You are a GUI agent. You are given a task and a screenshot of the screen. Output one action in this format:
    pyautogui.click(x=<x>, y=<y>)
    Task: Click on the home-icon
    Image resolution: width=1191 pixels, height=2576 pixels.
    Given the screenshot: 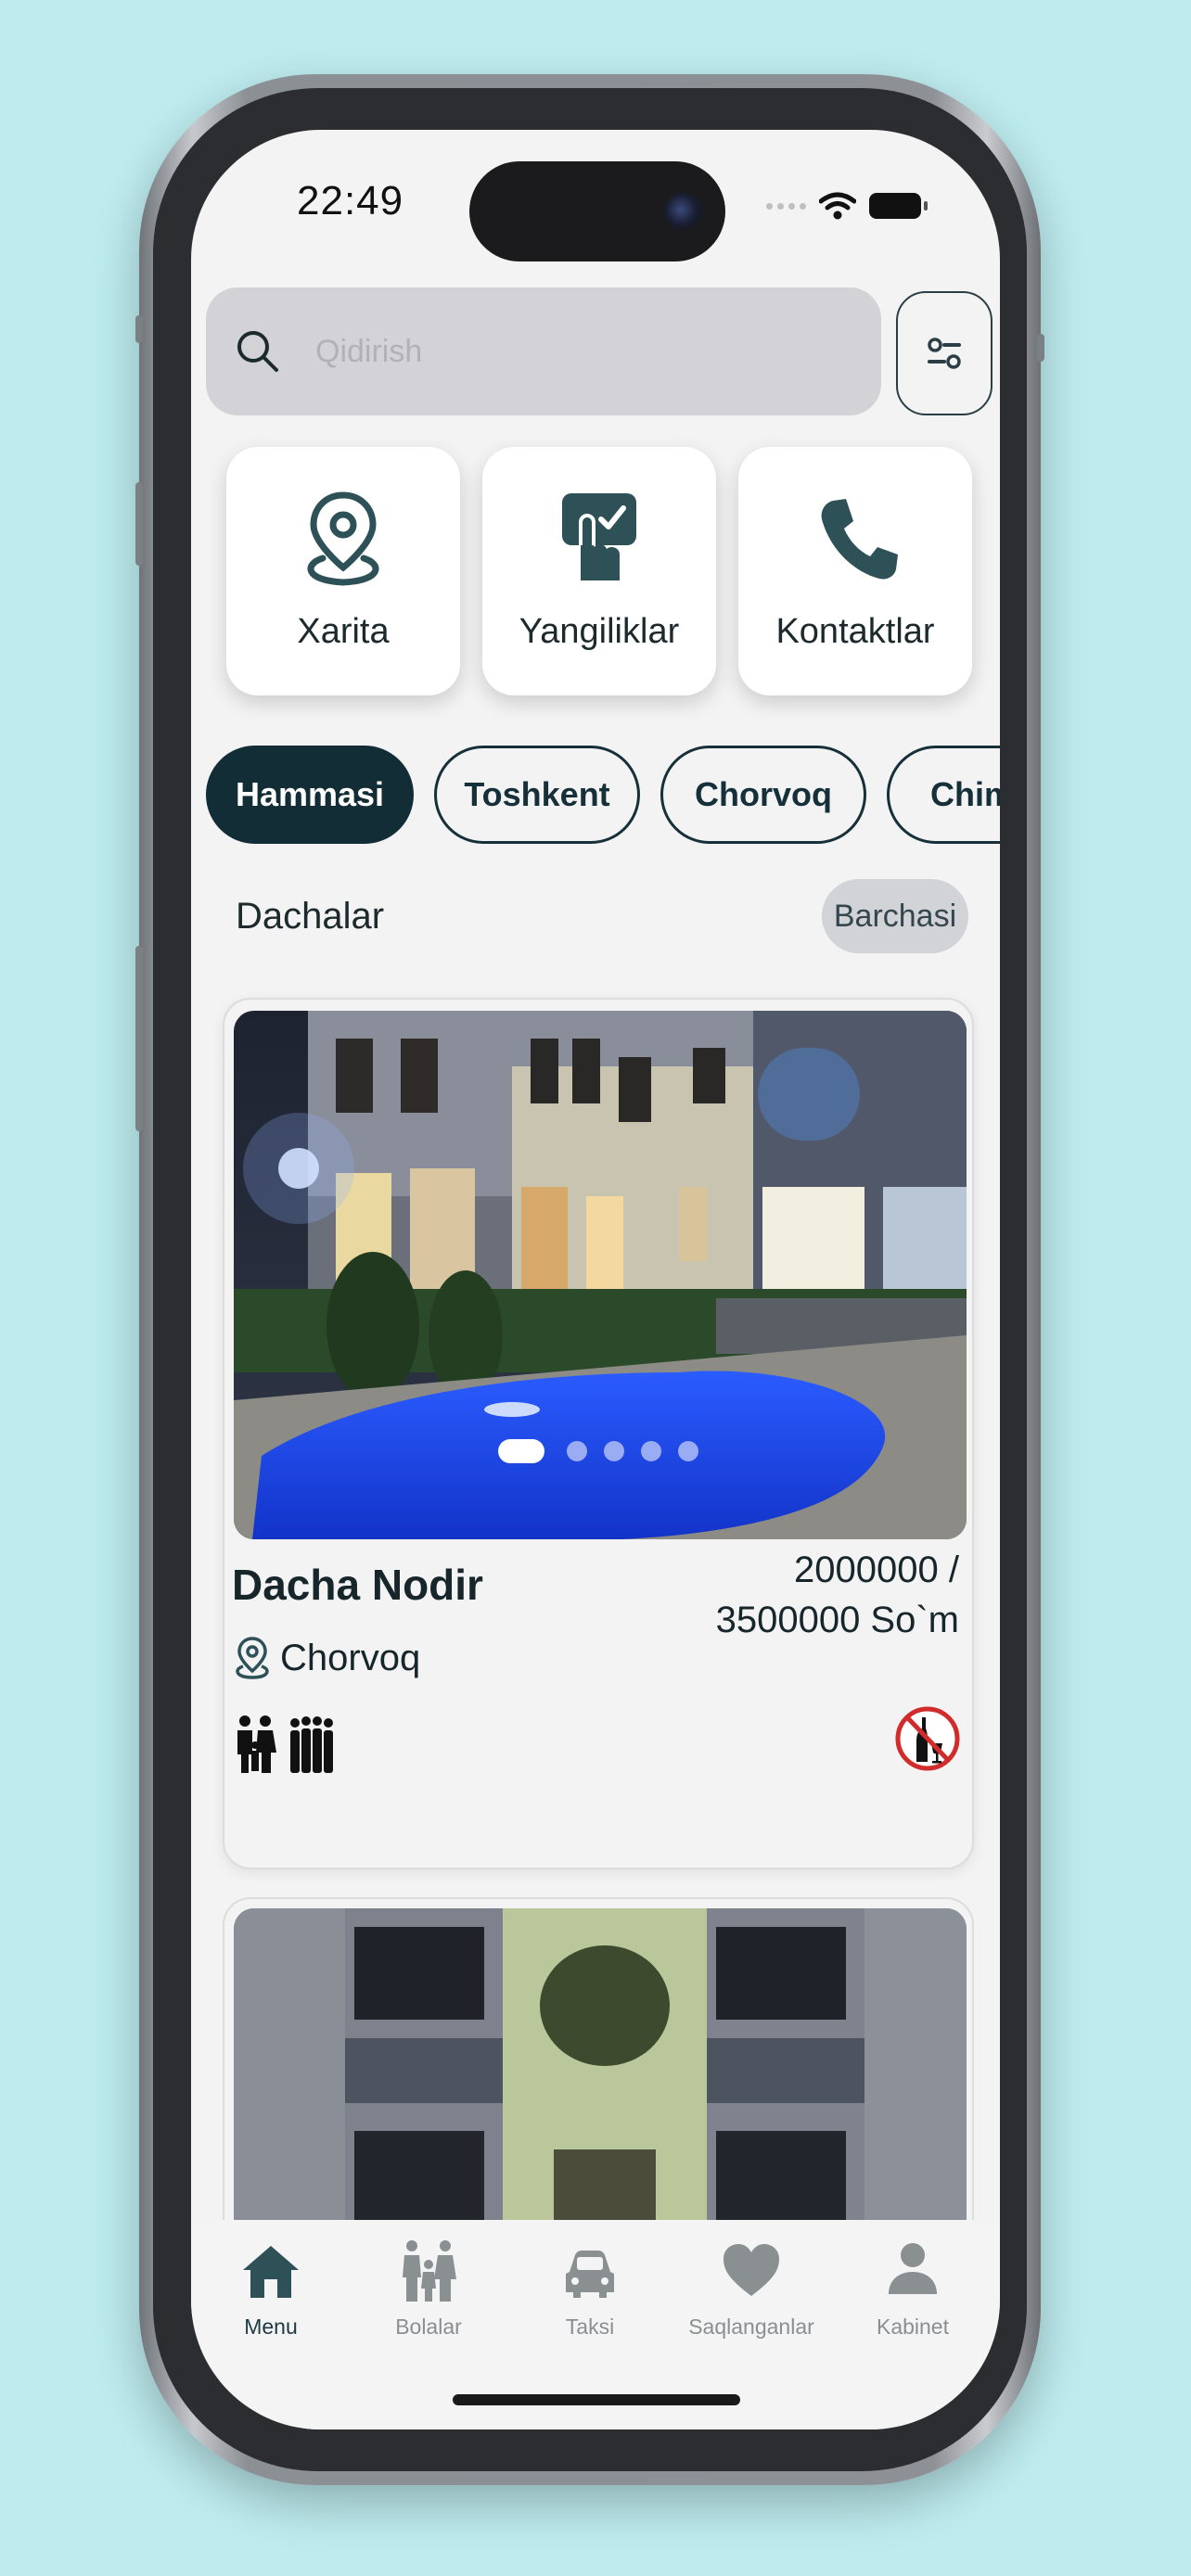 What is the action you would take?
    pyautogui.click(x=271, y=2272)
    